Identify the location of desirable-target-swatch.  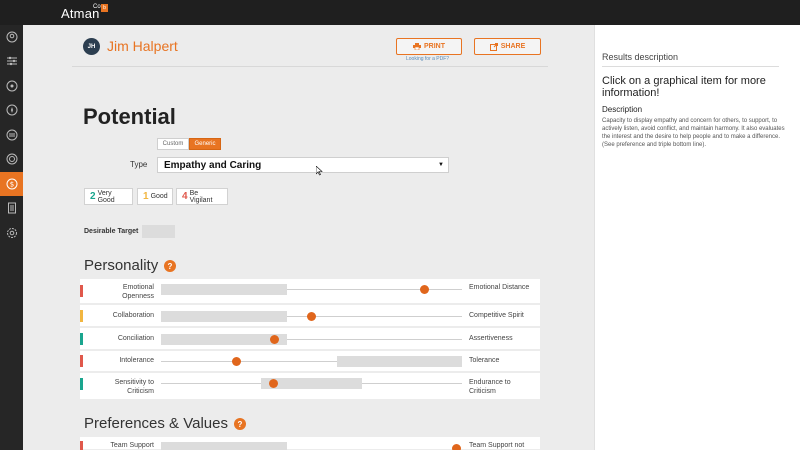
(158, 231).